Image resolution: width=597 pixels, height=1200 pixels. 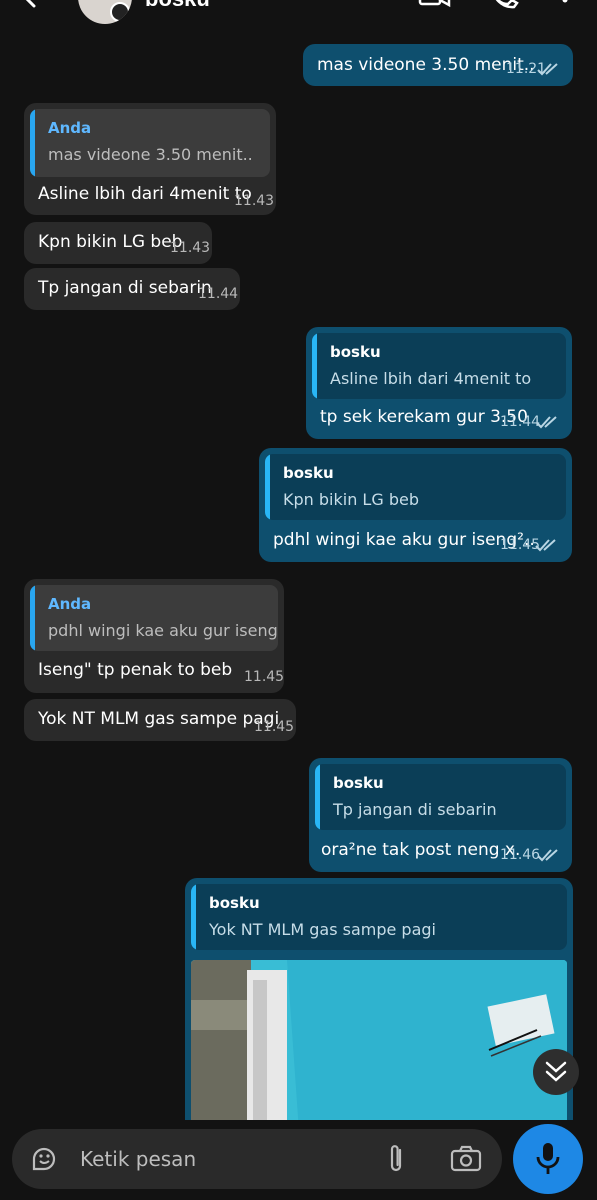 What do you see at coordinates (396, 1159) in the screenshot?
I see `attach-icon` at bounding box center [396, 1159].